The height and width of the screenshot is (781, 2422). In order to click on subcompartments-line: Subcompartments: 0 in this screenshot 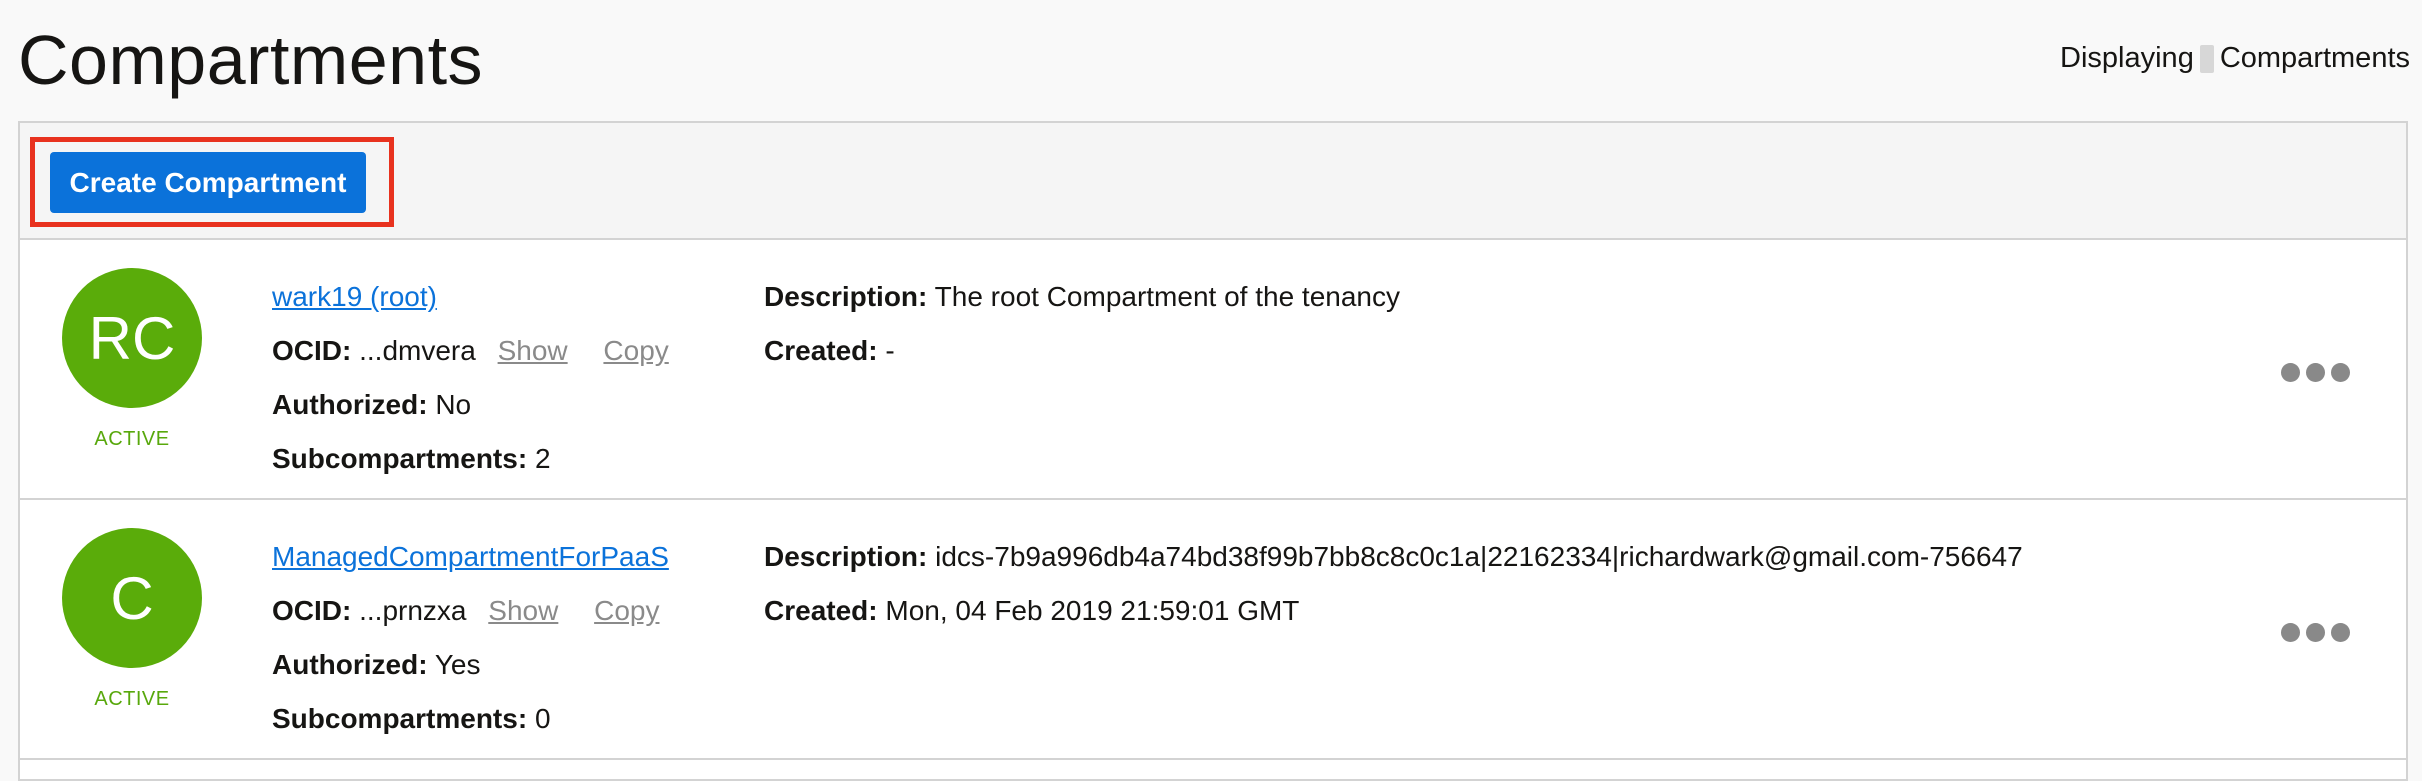, I will do `click(470, 719)`.